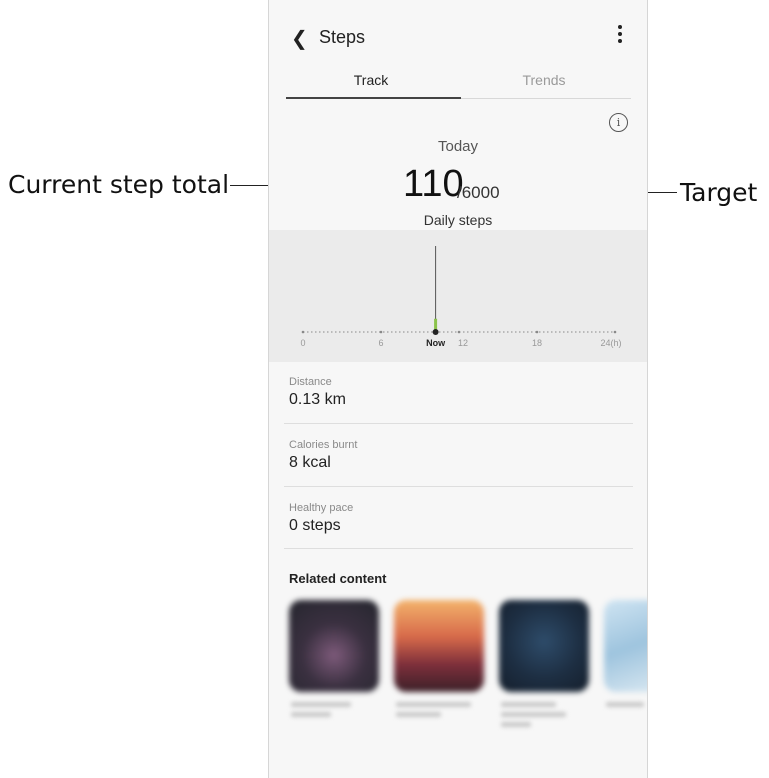 The image size is (769, 778). Describe the element at coordinates (119, 184) in the screenshot. I see `callout-current-step-total: Current step total` at that location.